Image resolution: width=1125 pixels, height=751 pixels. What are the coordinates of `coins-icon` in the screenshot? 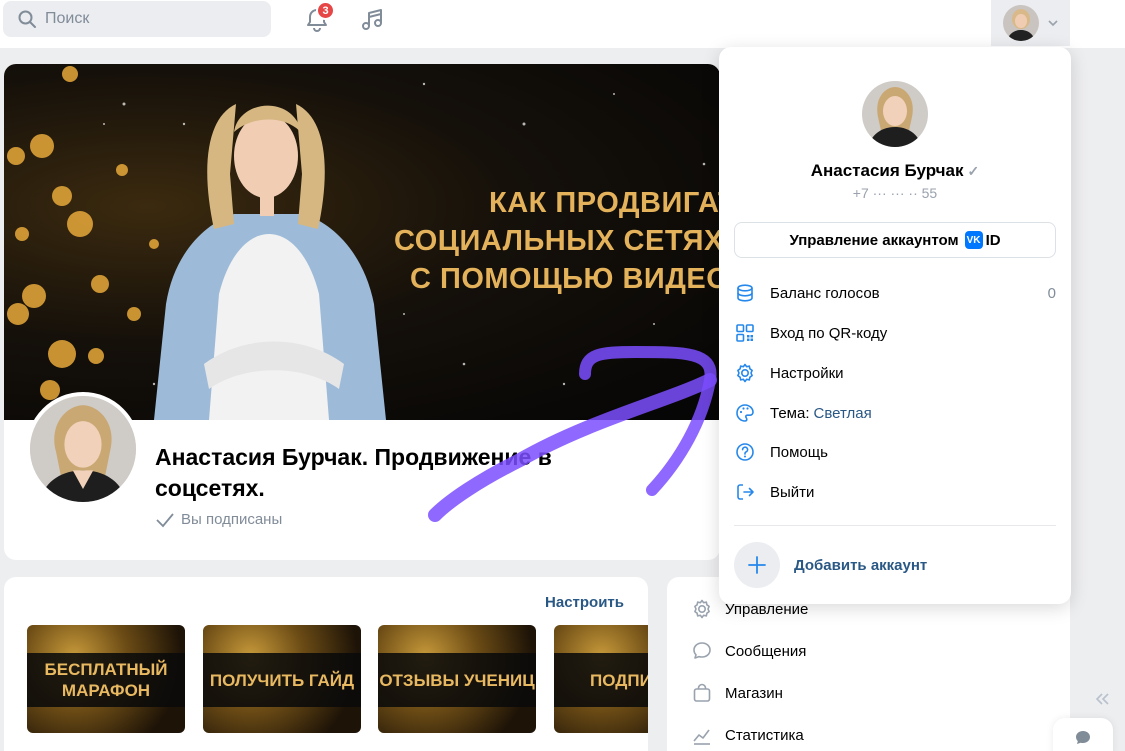 It's located at (745, 293).